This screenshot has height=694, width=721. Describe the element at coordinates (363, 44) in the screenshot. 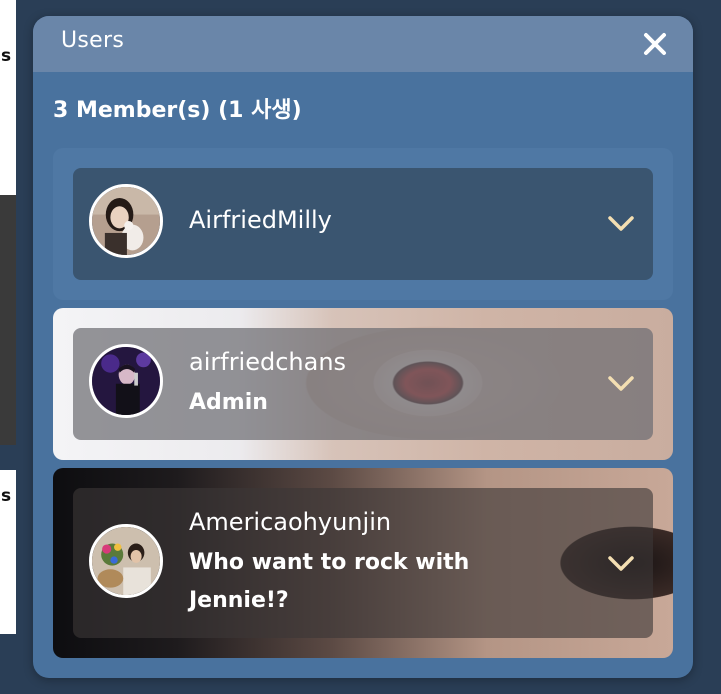

I see `modal-header: Users` at that location.